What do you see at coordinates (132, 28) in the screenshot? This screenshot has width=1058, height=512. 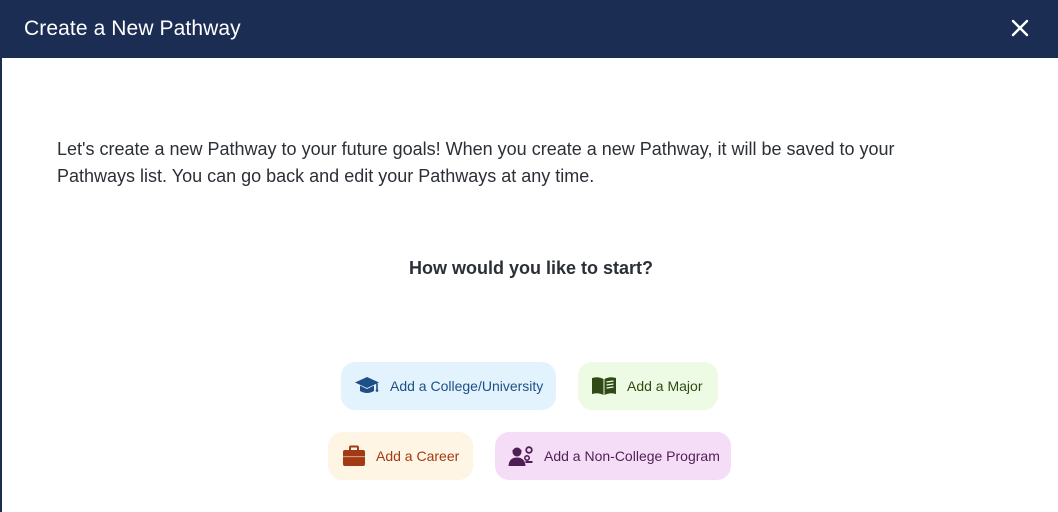 I see `modal-title: Create a New Pathway` at bounding box center [132, 28].